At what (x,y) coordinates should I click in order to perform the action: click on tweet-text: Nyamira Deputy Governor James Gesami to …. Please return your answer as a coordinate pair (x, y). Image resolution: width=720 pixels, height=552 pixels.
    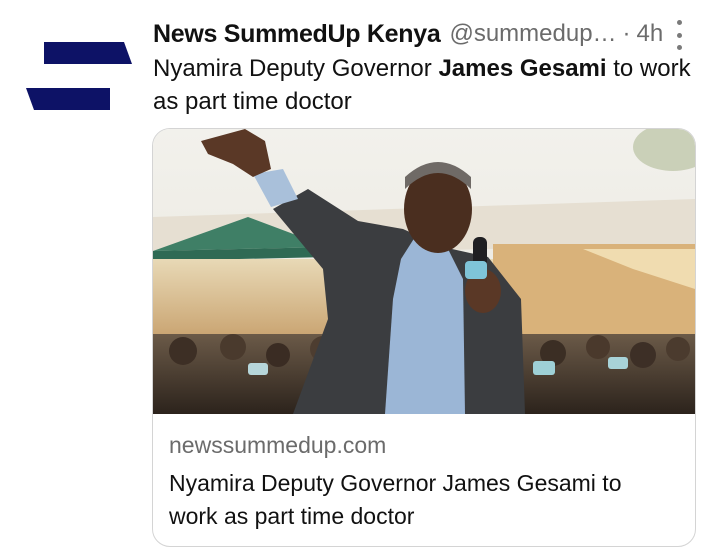
    Looking at the image, I should click on (428, 85).